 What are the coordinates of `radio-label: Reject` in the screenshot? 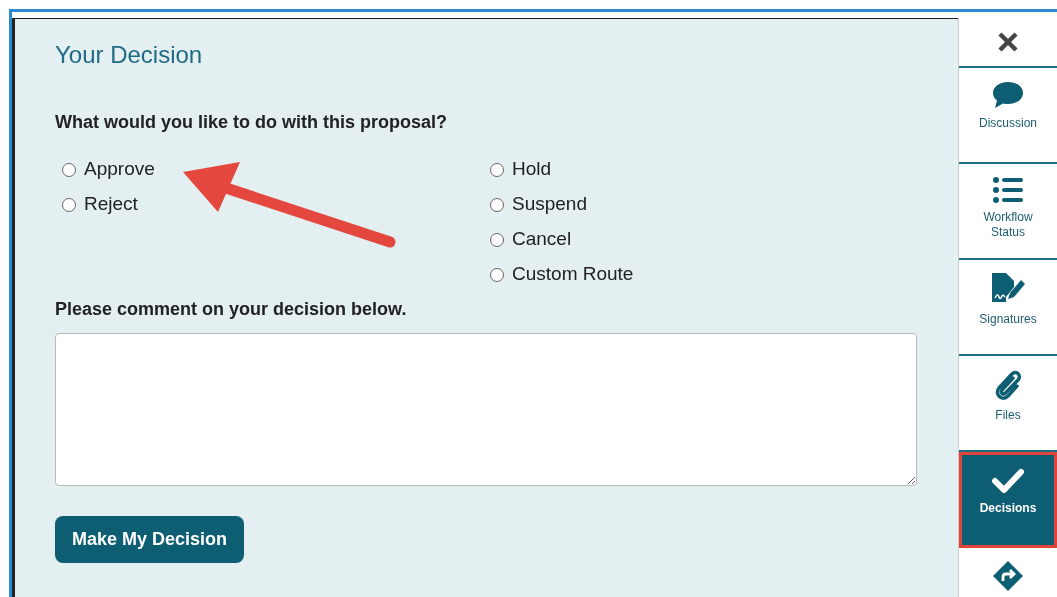 It's located at (111, 204).